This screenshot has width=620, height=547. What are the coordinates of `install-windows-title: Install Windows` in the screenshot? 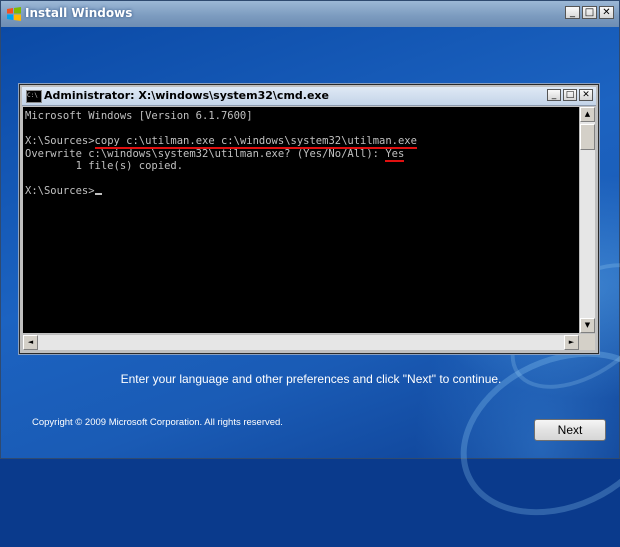 It's located at (79, 13).